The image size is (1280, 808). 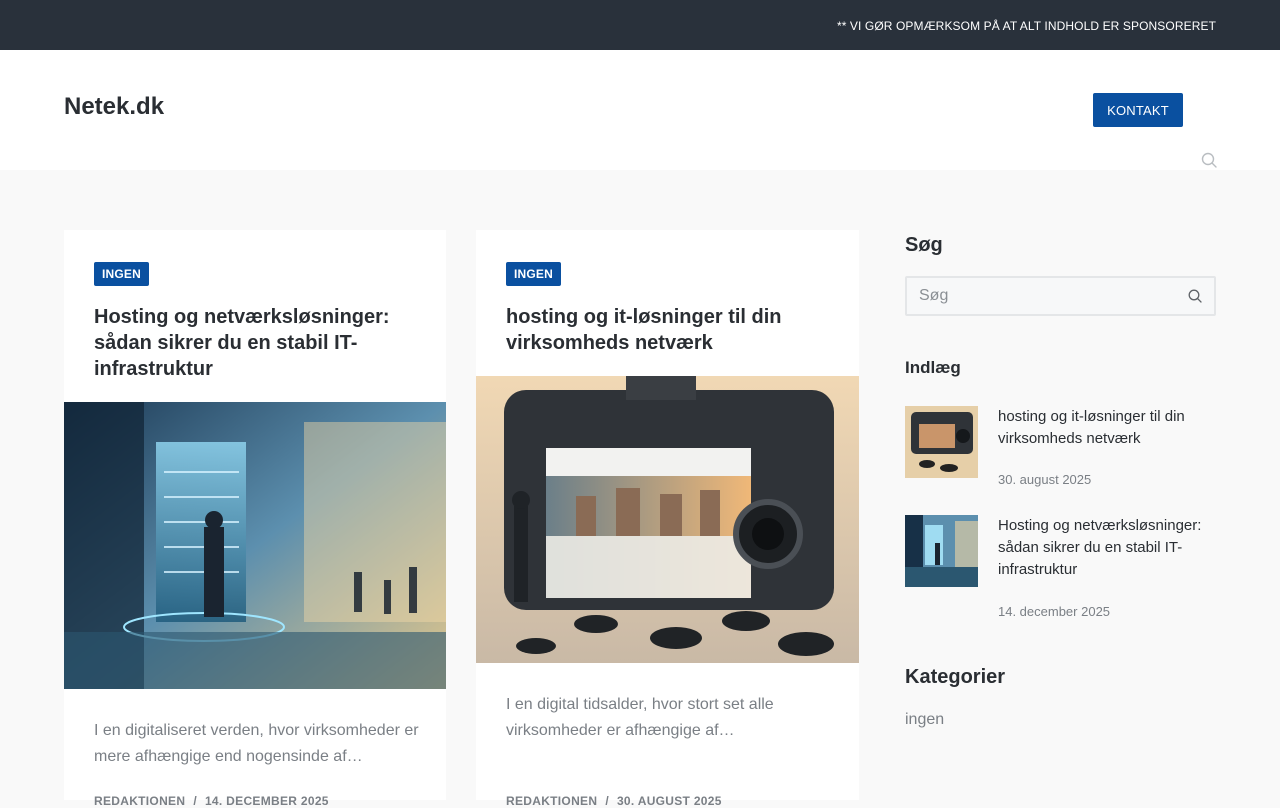 What do you see at coordinates (1054, 611) in the screenshot?
I see `sidebar-post-date: 14. december 2025` at bounding box center [1054, 611].